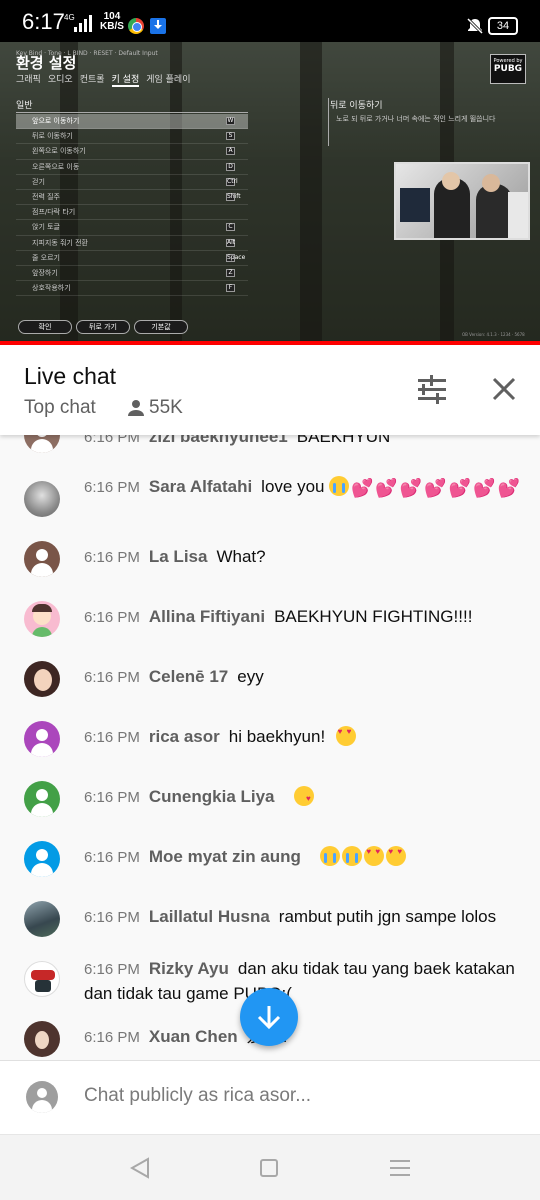 This screenshot has width=540, height=1200. I want to click on chat-input-bar, so click(270, 1097).